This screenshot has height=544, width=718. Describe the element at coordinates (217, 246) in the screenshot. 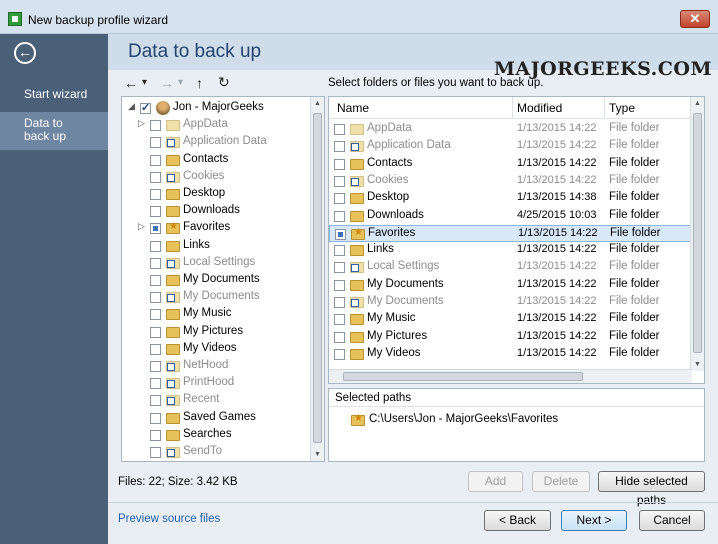

I see `tree-item: Links` at that location.